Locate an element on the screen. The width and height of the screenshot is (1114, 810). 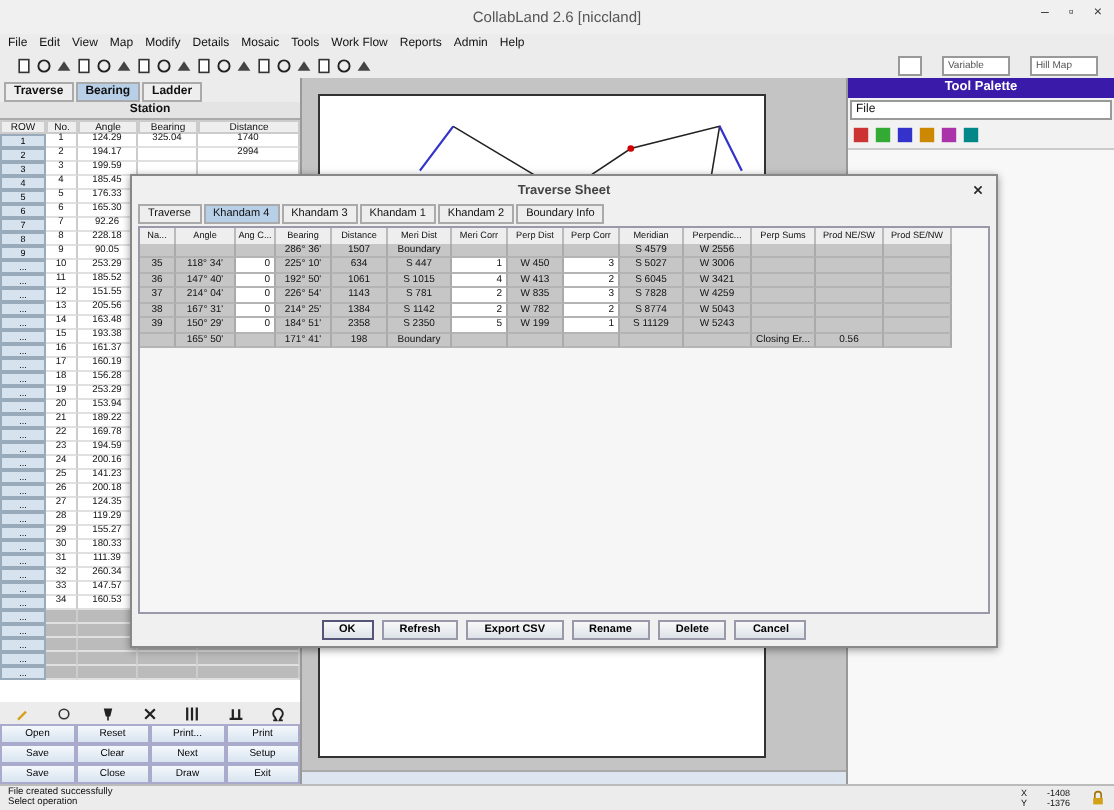
columns-icon is located at coordinates (192, 713).